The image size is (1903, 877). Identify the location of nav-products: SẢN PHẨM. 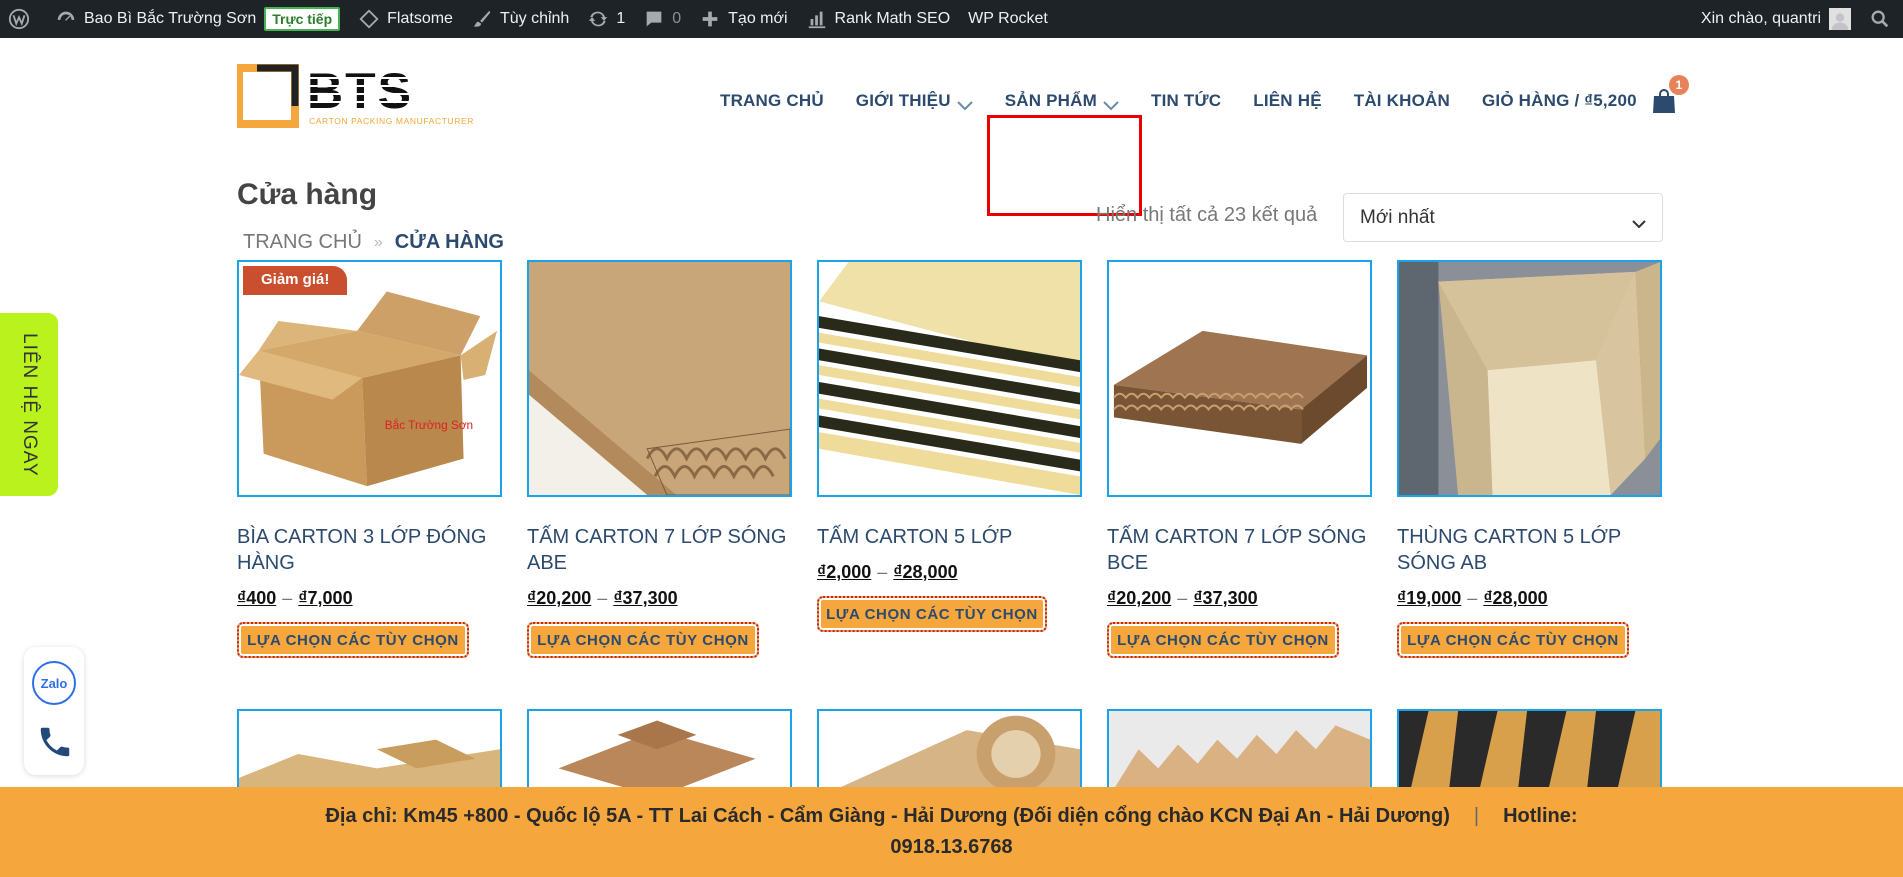
(1062, 101).